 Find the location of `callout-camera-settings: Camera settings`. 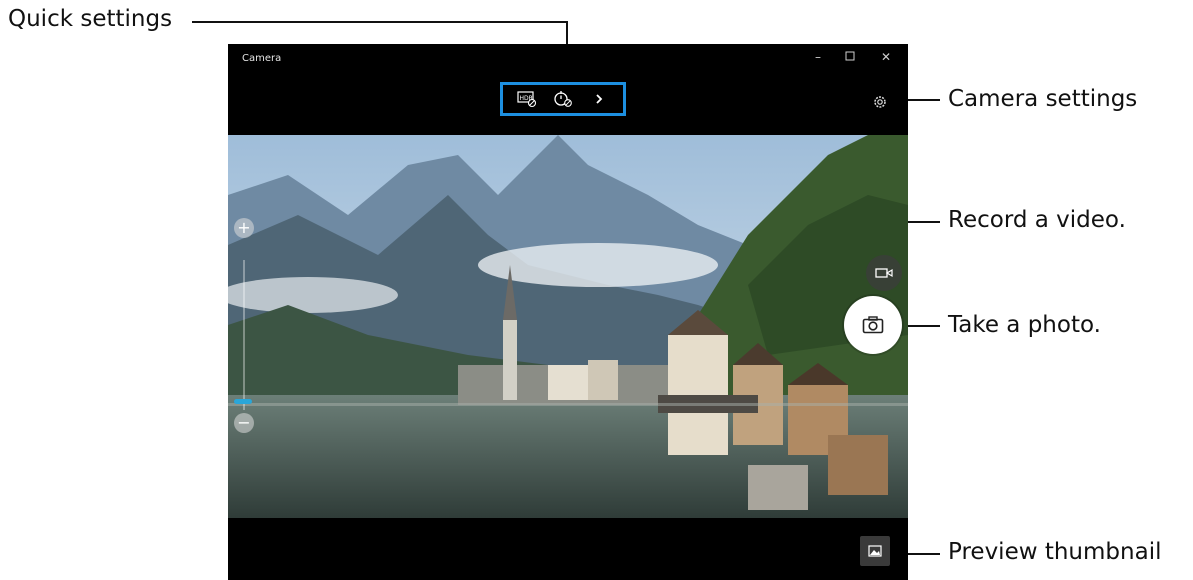

callout-camera-settings: Camera settings is located at coordinates (1043, 99).